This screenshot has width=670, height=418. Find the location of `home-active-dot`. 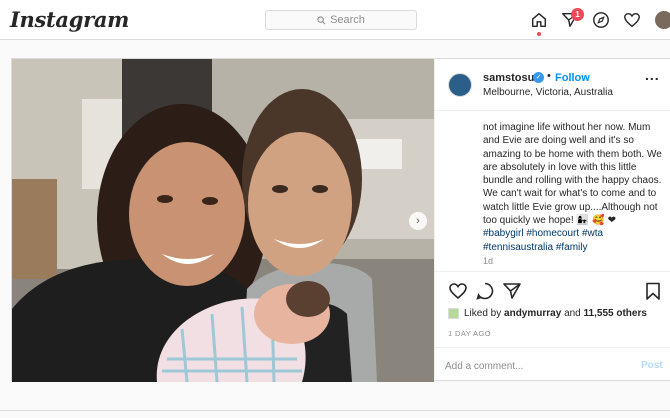

home-active-dot is located at coordinates (539, 34).